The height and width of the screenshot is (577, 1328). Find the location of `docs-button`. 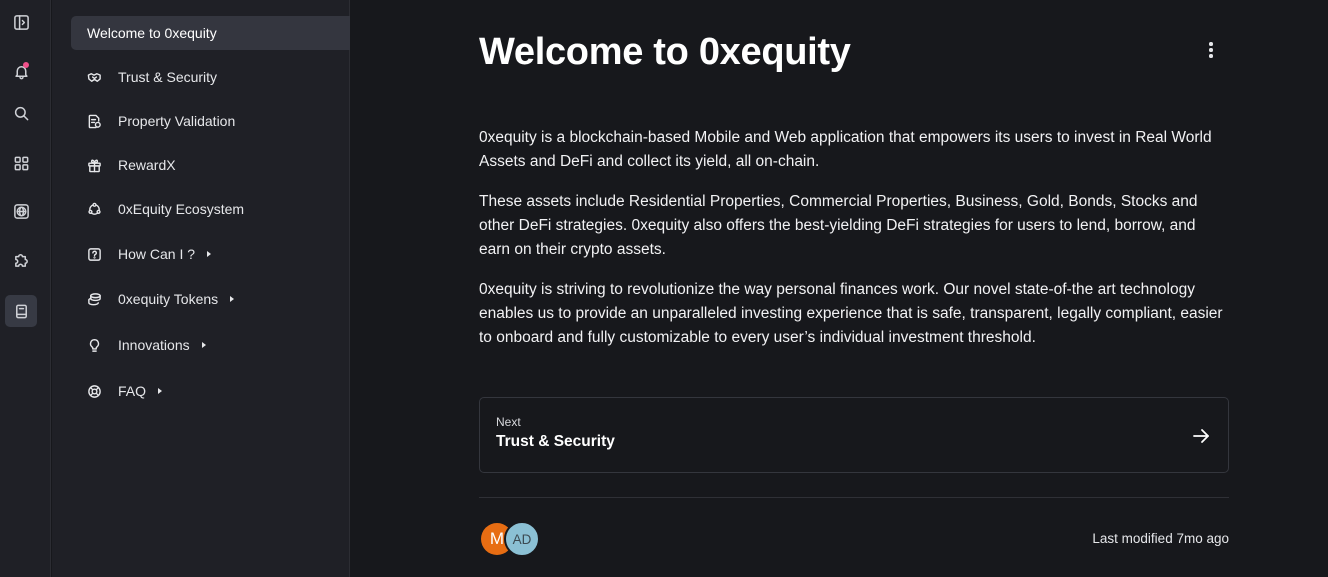

docs-button is located at coordinates (21, 311).